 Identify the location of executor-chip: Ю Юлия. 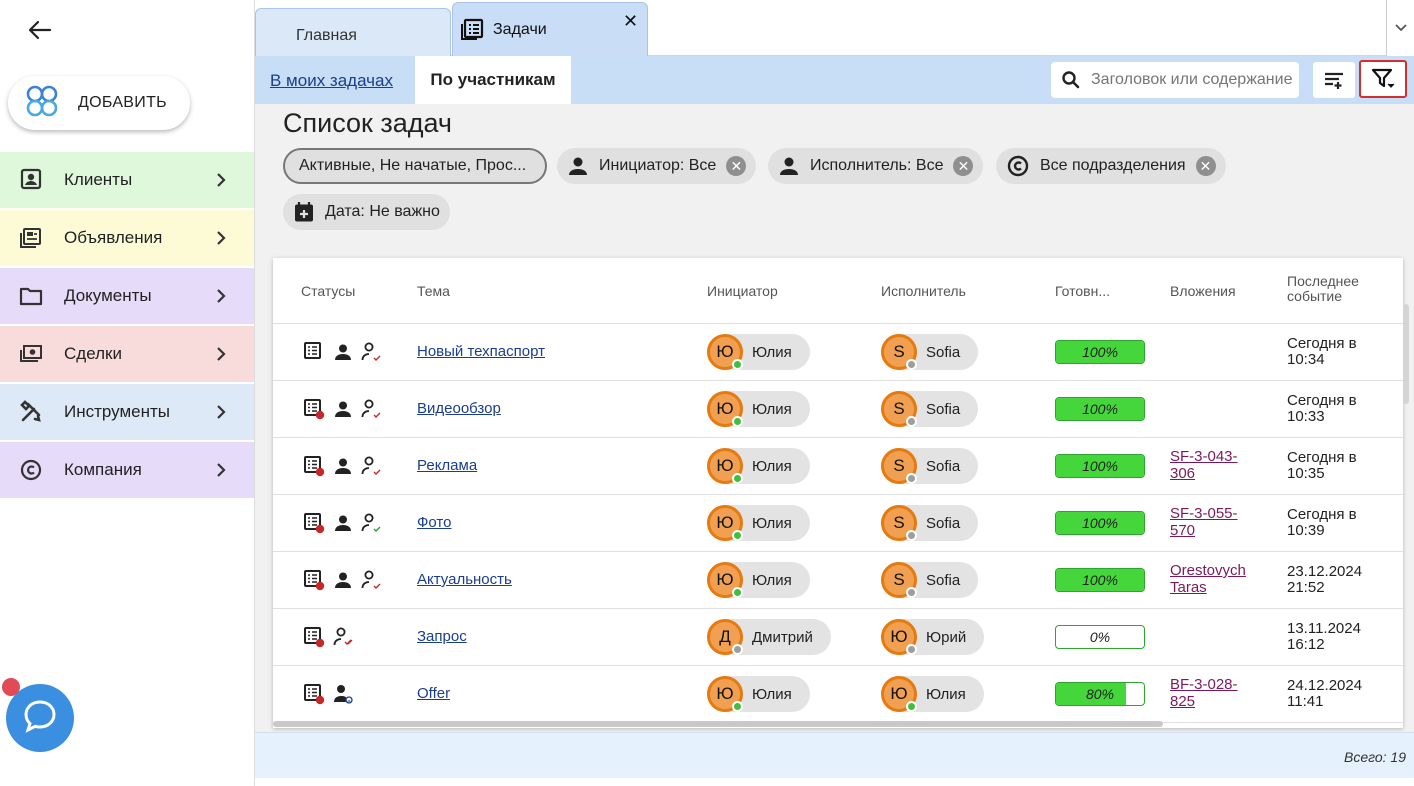
(932, 694).